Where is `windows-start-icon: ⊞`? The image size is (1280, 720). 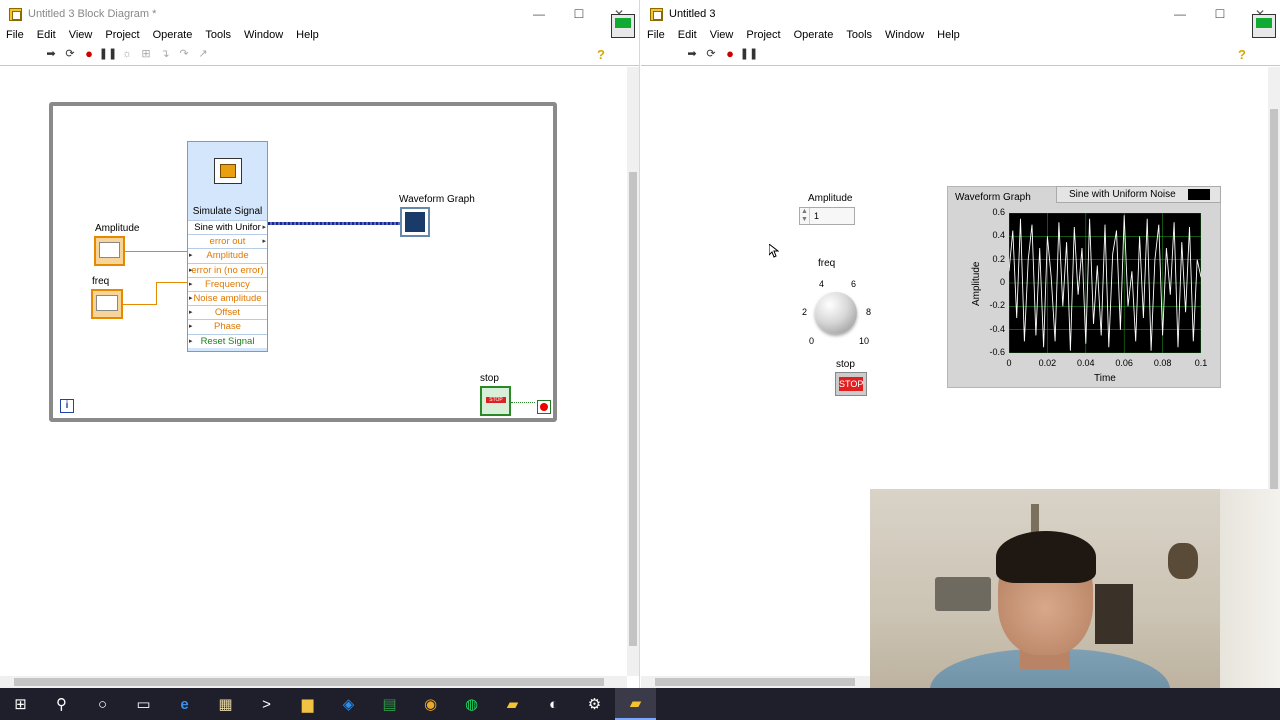 windows-start-icon: ⊞ is located at coordinates (20, 704).